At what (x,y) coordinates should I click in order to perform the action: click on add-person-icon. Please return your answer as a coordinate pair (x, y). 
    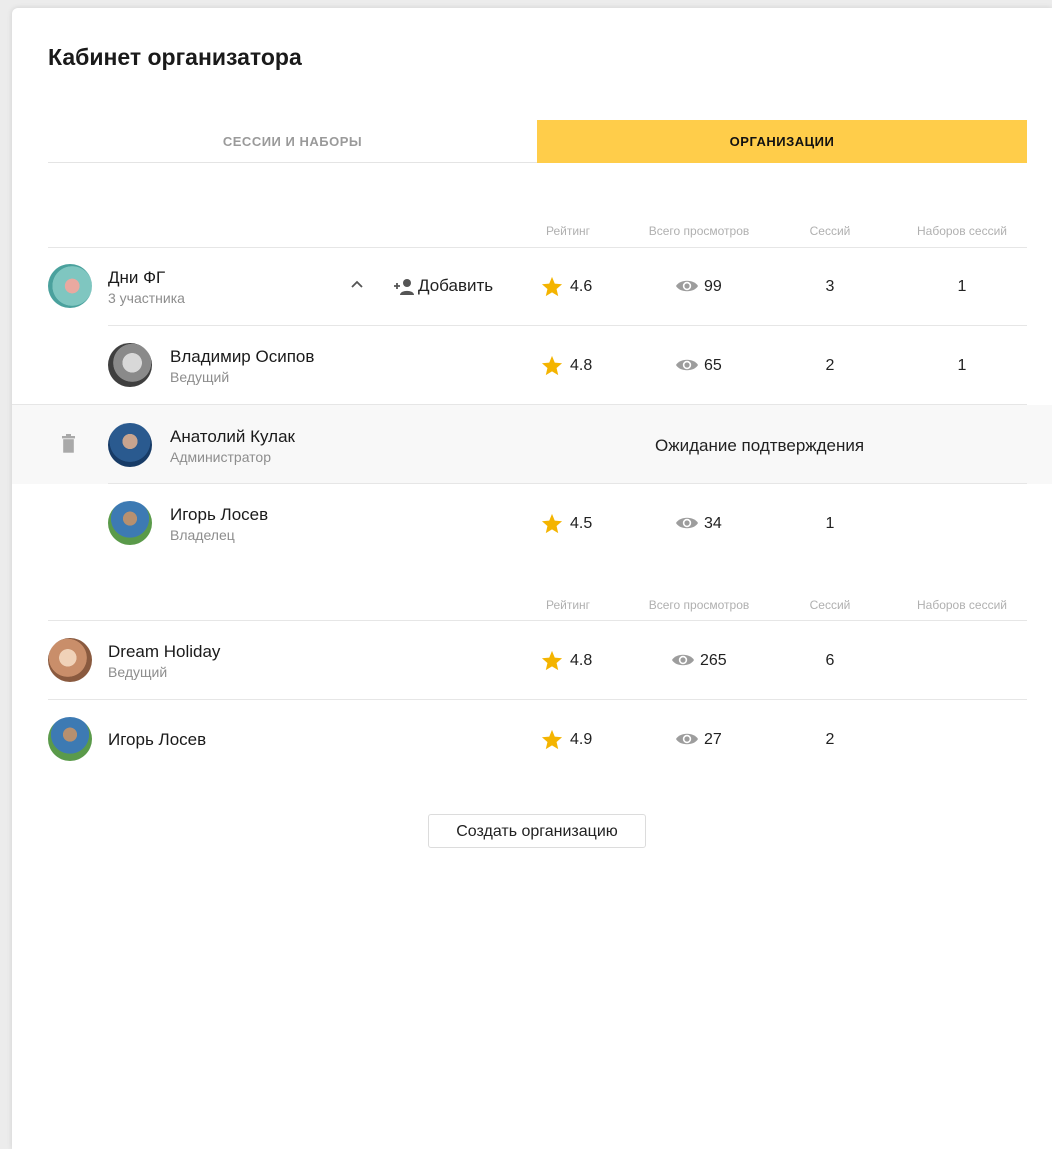
    Looking at the image, I should click on (404, 287).